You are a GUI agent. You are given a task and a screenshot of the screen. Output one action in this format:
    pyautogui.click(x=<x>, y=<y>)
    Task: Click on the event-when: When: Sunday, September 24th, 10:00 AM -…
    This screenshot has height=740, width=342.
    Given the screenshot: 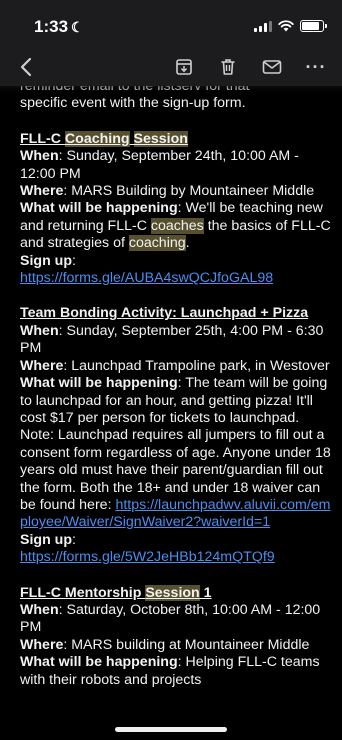 What is the action you would take?
    pyautogui.click(x=176, y=165)
    